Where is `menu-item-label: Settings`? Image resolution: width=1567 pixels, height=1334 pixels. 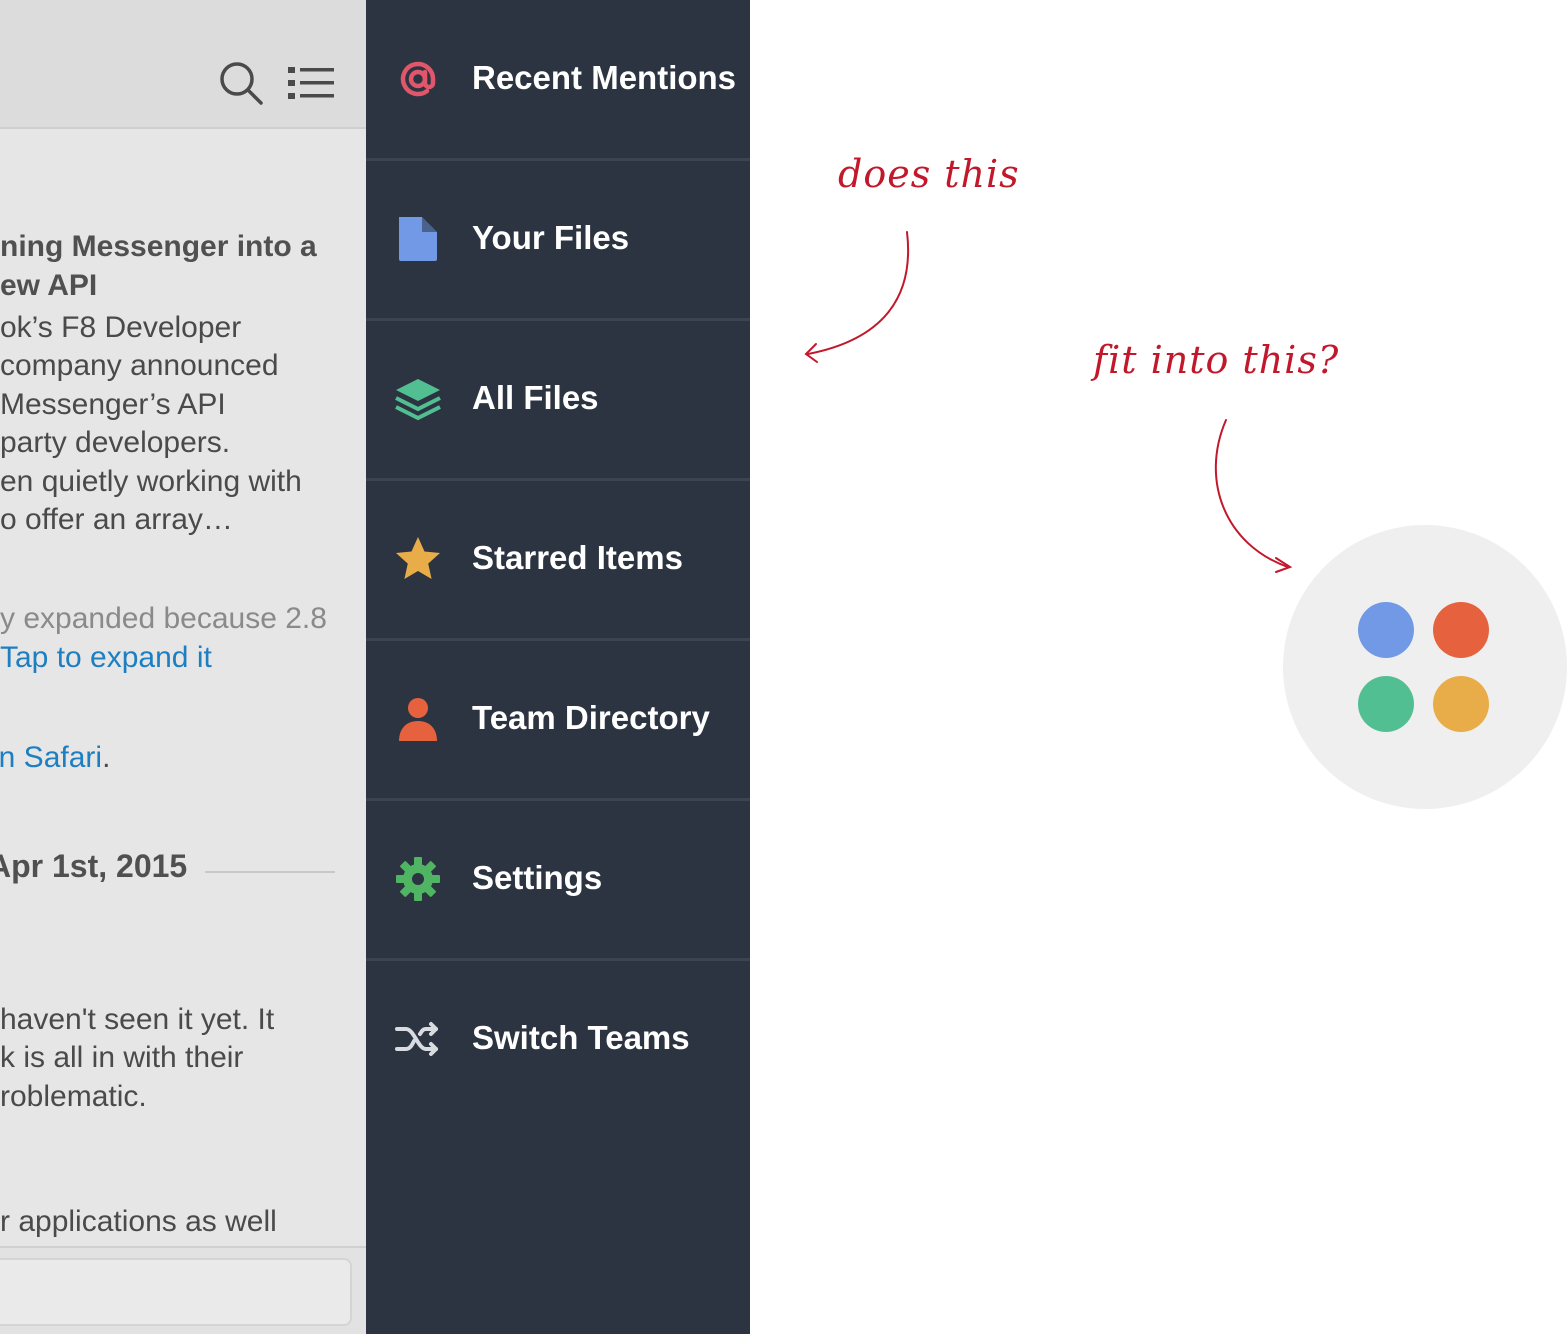 menu-item-label: Settings is located at coordinates (537, 878).